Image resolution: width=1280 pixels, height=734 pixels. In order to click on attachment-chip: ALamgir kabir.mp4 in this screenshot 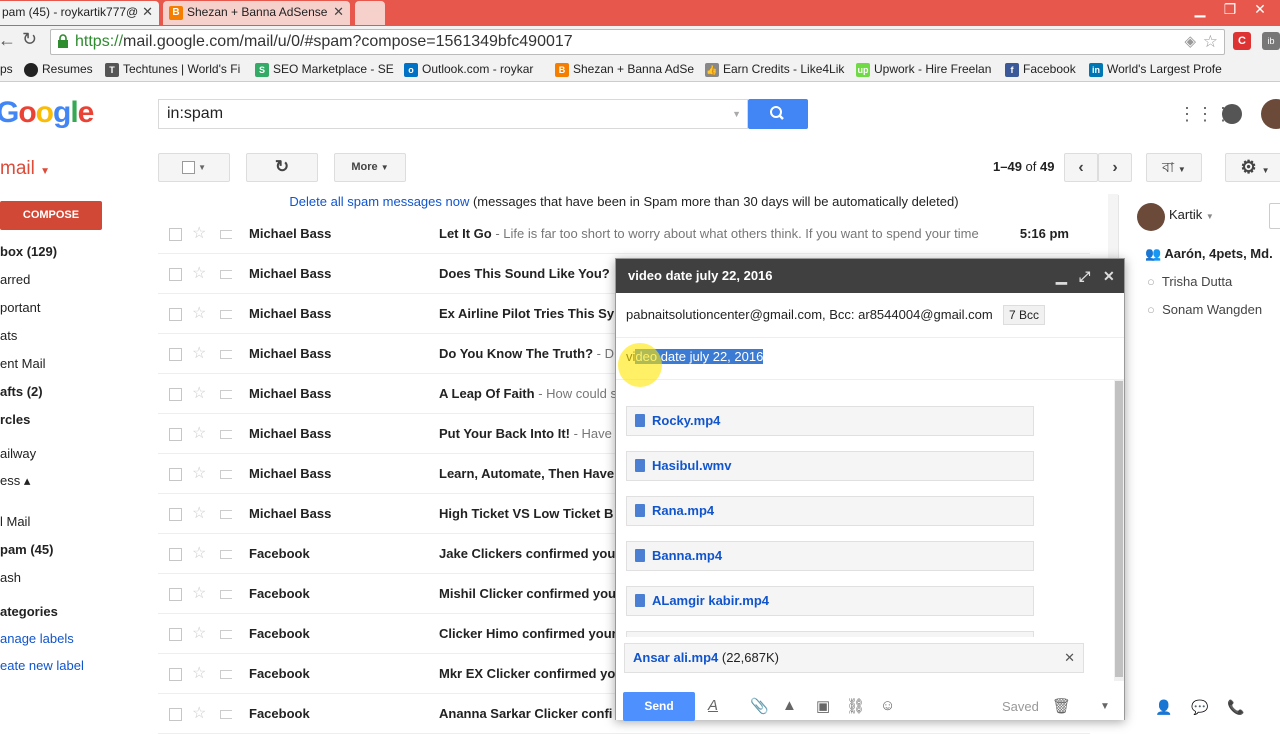, I will do `click(830, 601)`.